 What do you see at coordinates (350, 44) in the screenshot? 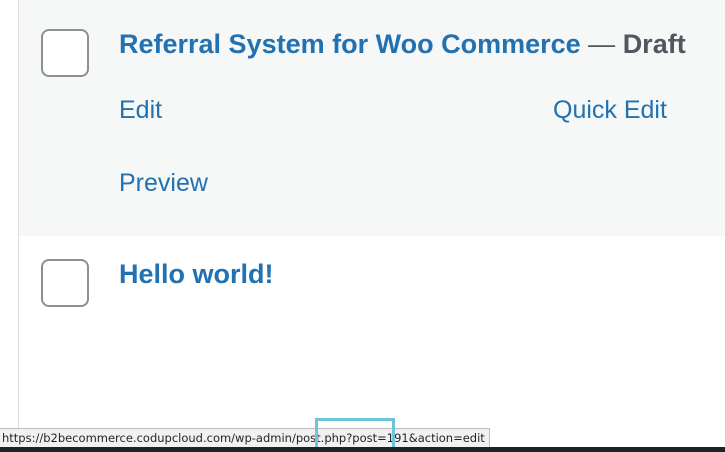
I see `post-title-link: Referral System for Woo Commerce` at bounding box center [350, 44].